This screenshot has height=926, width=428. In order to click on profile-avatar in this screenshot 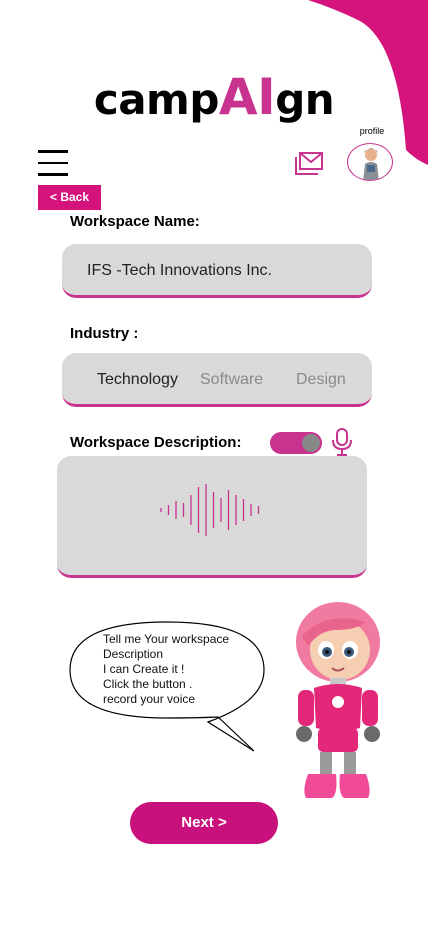, I will do `click(370, 162)`.